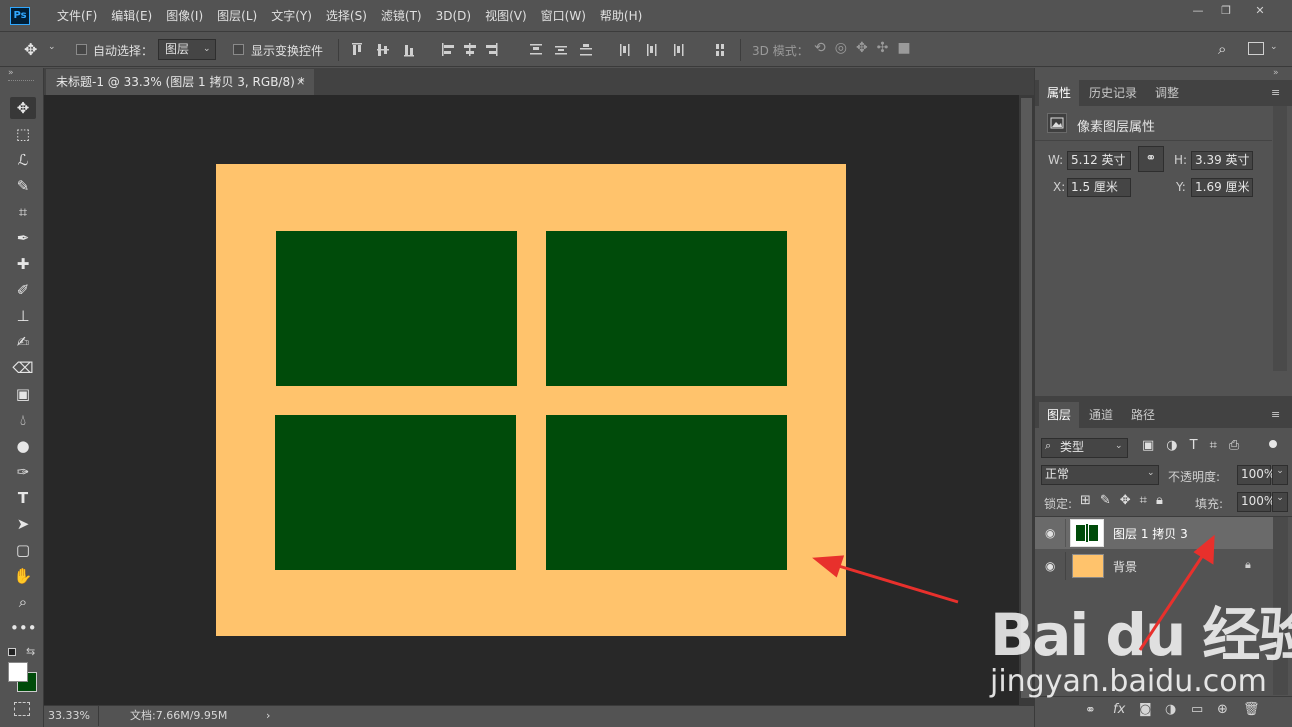 This screenshot has width=1292, height=727. Describe the element at coordinates (1099, 187) in the screenshot. I see `x-field: 1.5 厘米` at that location.